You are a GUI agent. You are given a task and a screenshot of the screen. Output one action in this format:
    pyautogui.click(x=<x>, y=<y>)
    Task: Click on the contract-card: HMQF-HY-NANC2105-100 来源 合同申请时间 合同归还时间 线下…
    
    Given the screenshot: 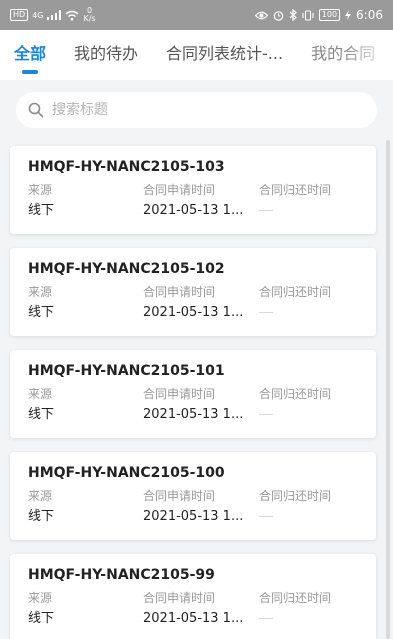 What is the action you would take?
    pyautogui.click(x=193, y=496)
    